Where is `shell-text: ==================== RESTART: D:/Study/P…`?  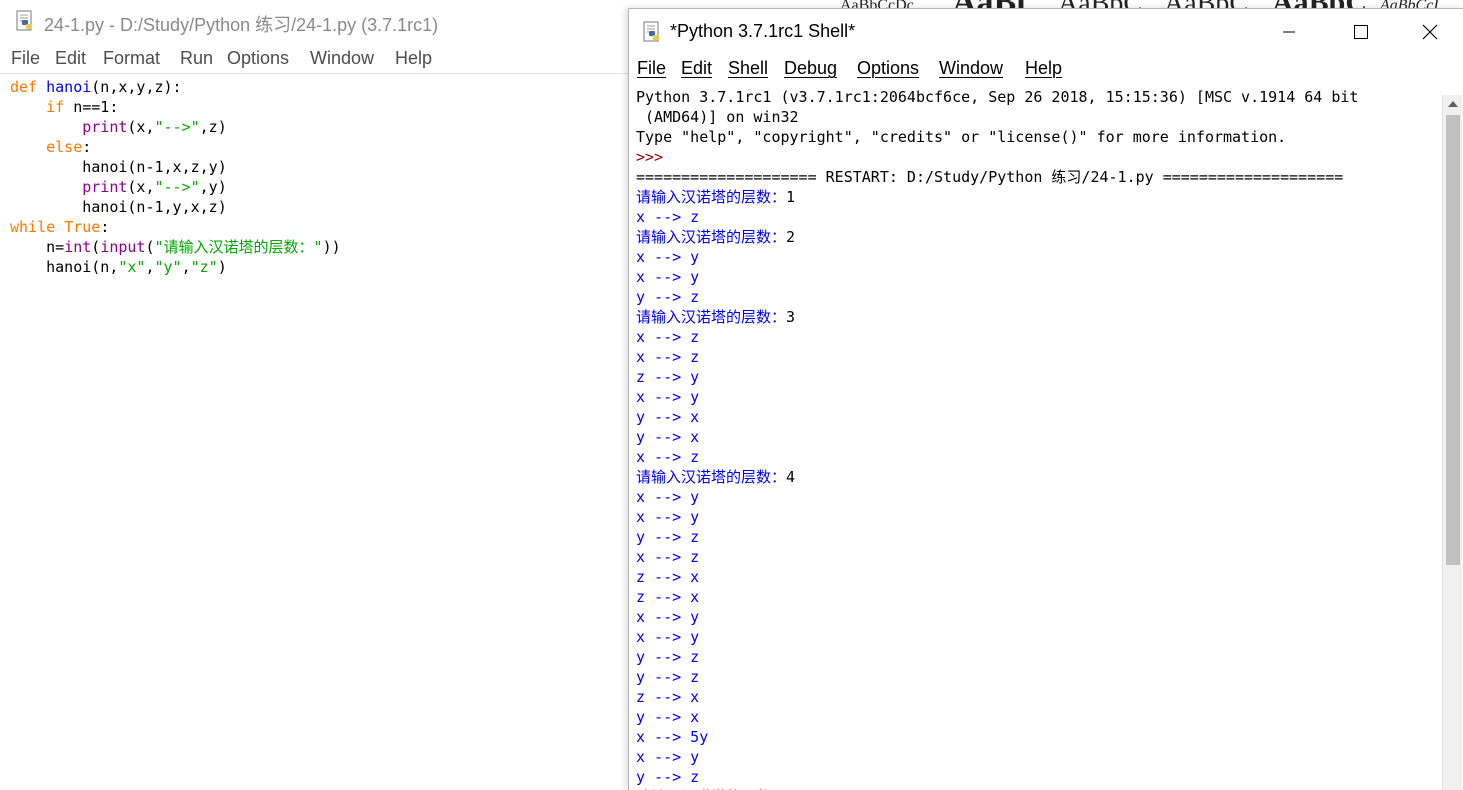 shell-text: ==================== RESTART: D:/Study/P… is located at coordinates (990, 177).